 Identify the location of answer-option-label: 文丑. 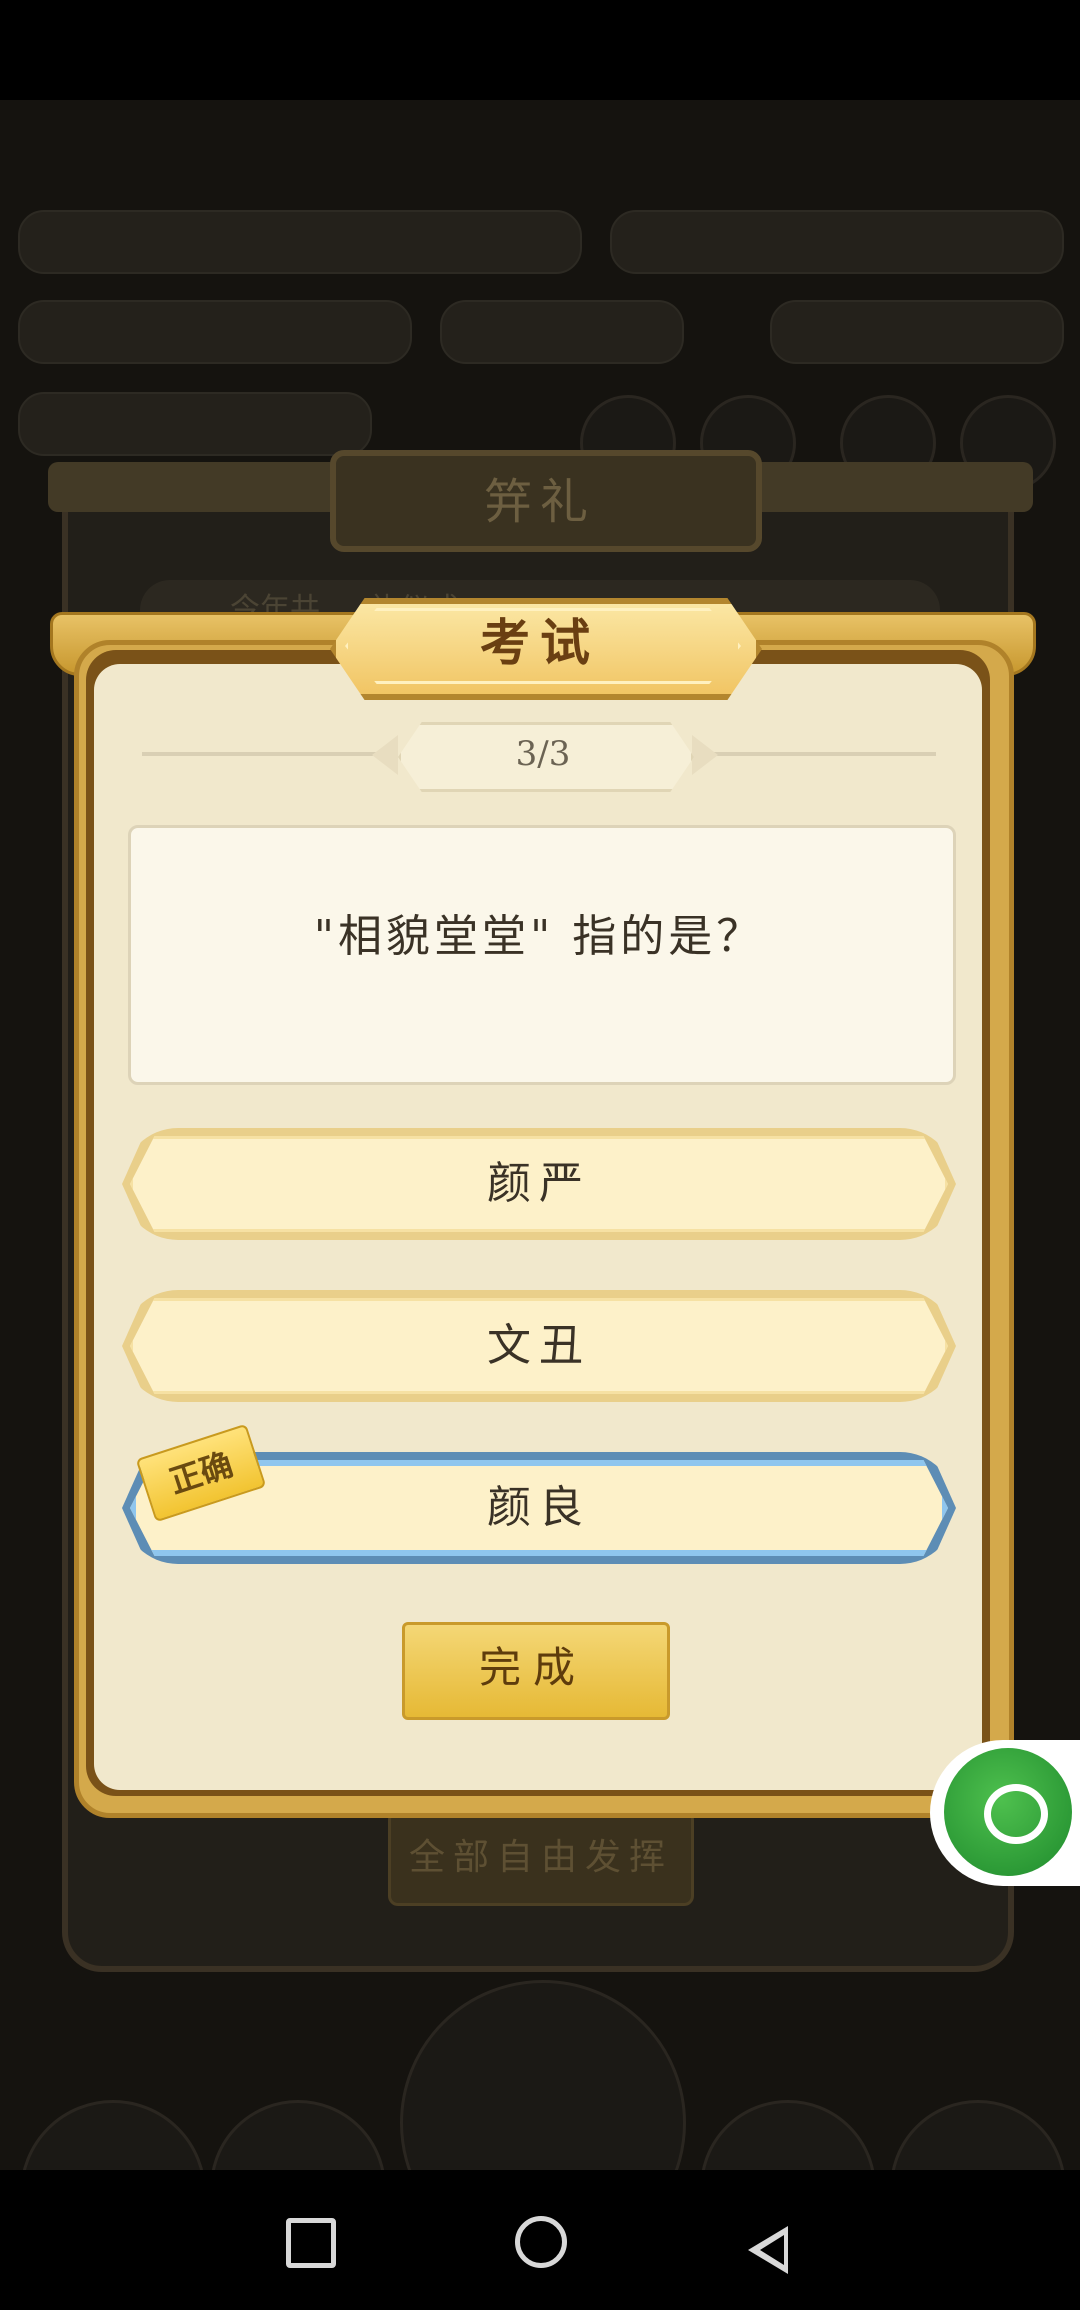
(539, 1345).